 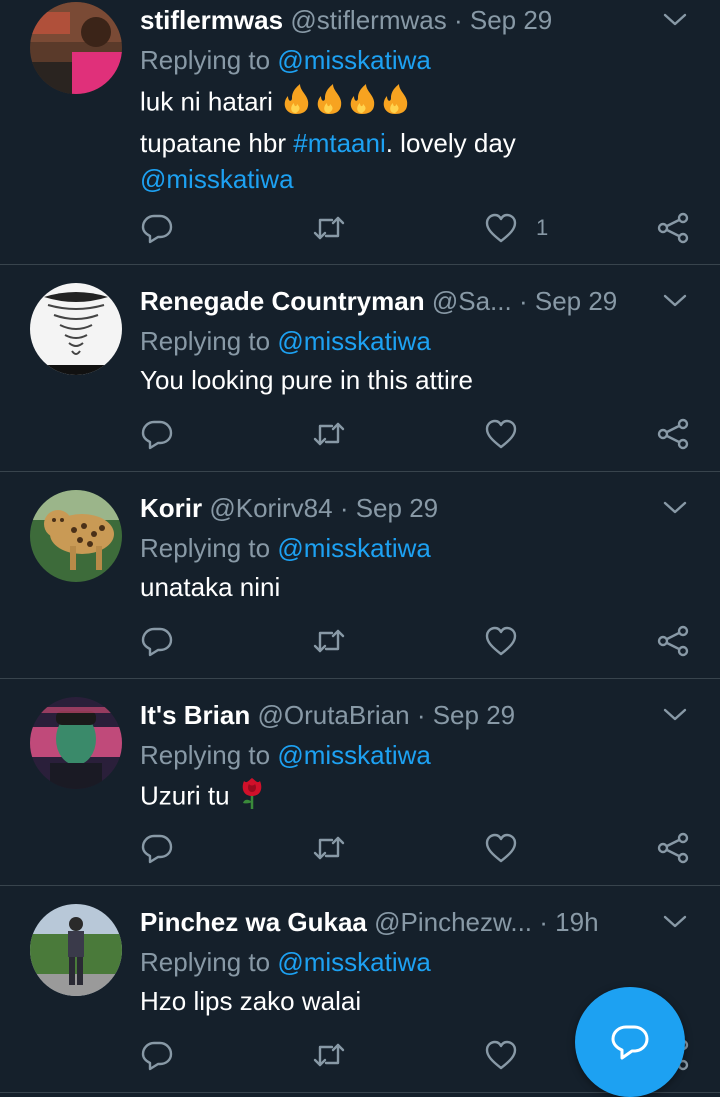 I want to click on display-name: Renegade Countryman, so click(x=282, y=301).